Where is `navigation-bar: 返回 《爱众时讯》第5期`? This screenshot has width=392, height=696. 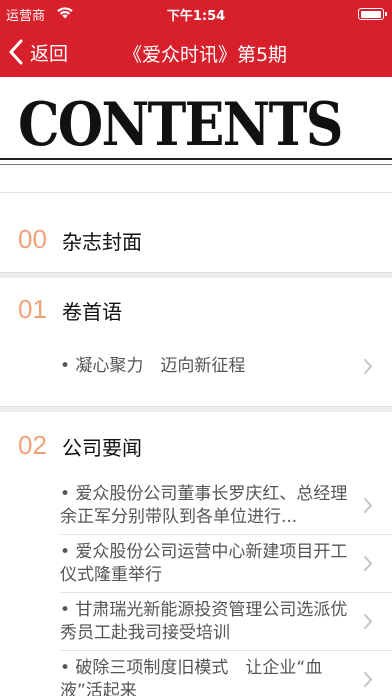
navigation-bar: 返回 《爱众时讯》第5期 is located at coordinates (196, 51).